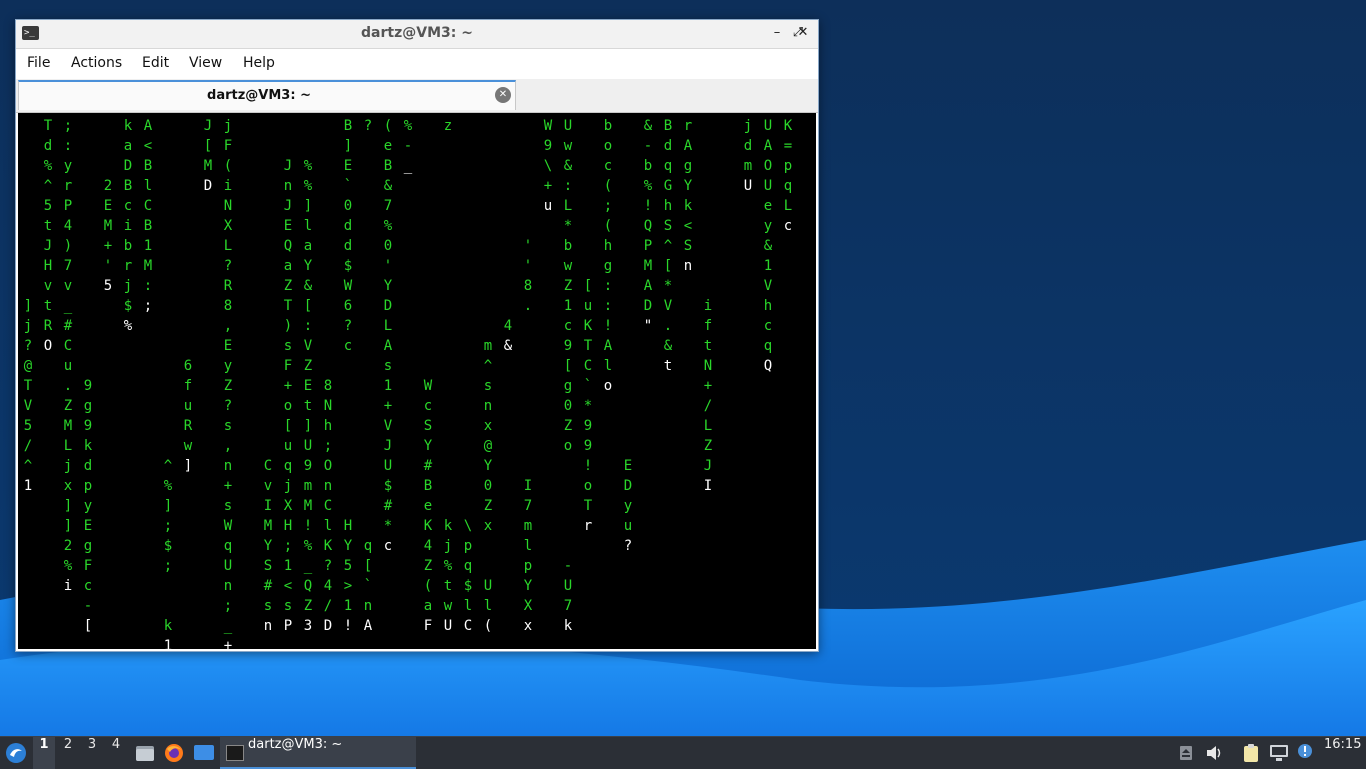  Describe the element at coordinates (188, 416) in the screenshot. I see `terminal-column: 6 f u Rw]` at that location.